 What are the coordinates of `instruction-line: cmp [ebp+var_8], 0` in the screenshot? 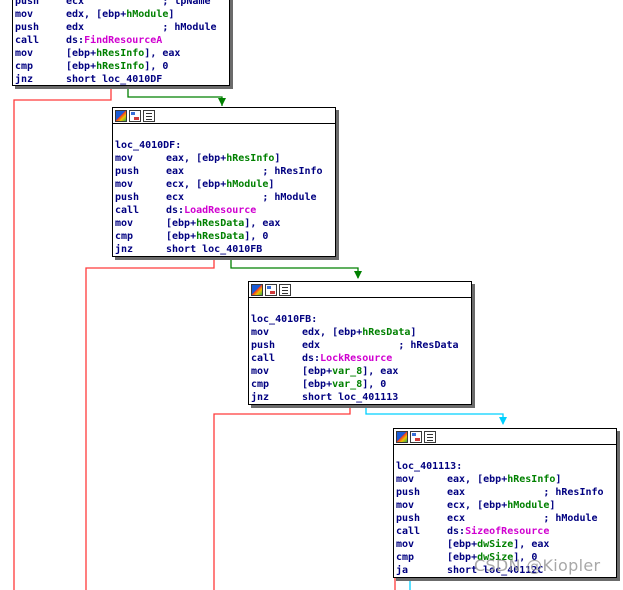 It's located at (360, 384).